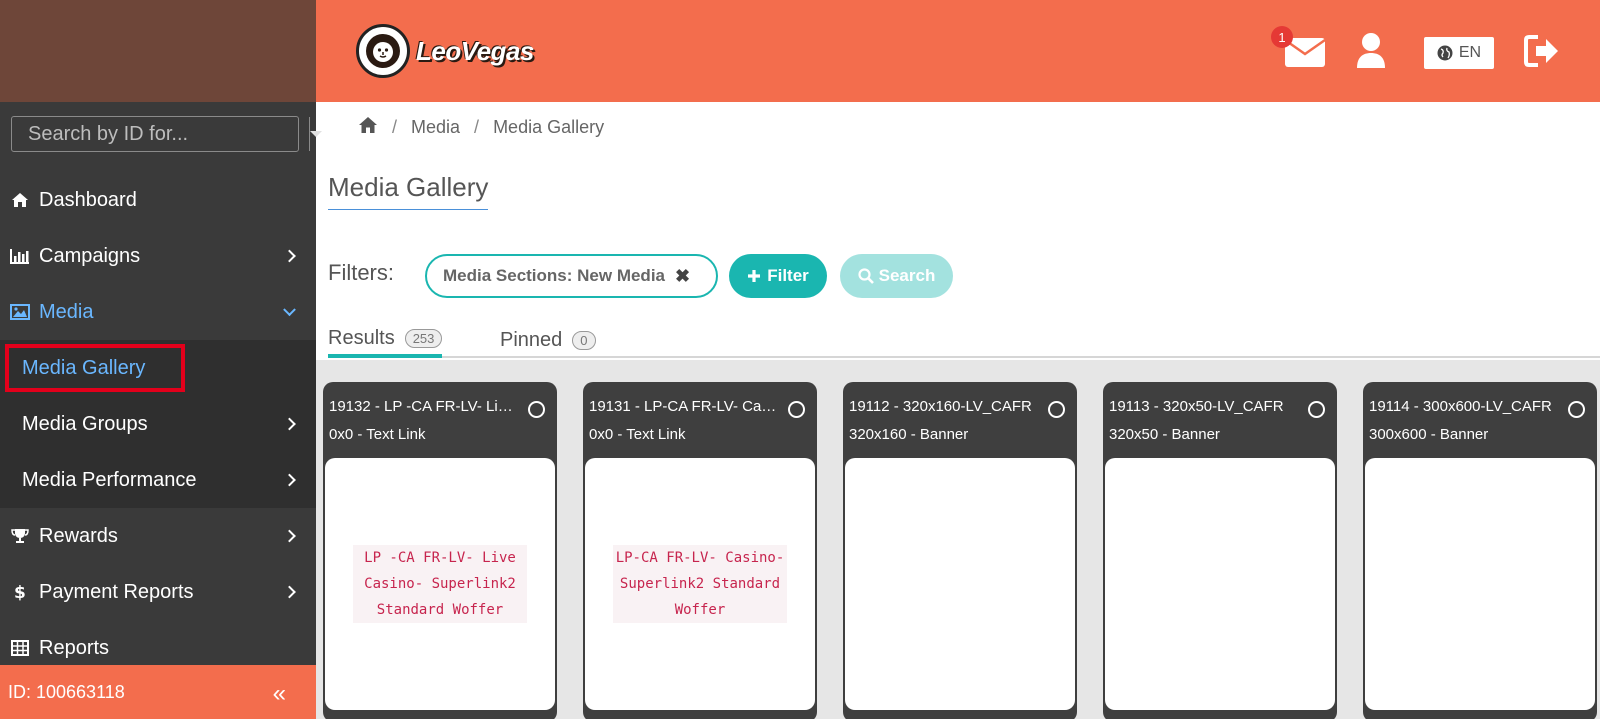 Image resolution: width=1600 pixels, height=719 pixels. Describe the element at coordinates (158, 51) in the screenshot. I see `sidebar-header` at that location.